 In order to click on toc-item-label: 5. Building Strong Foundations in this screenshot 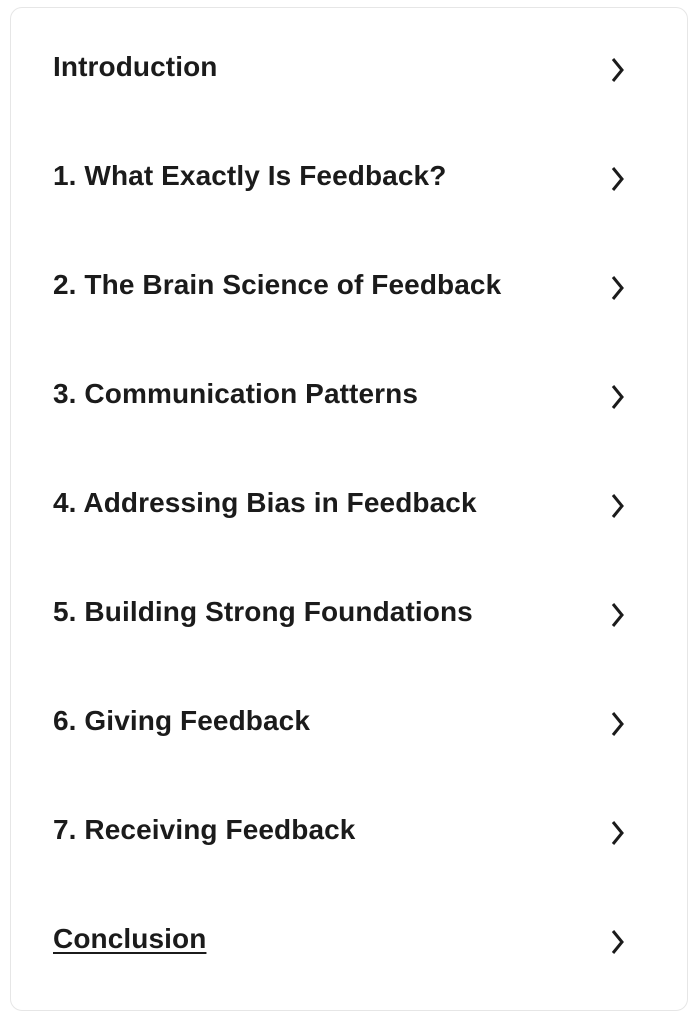, I will do `click(263, 612)`.